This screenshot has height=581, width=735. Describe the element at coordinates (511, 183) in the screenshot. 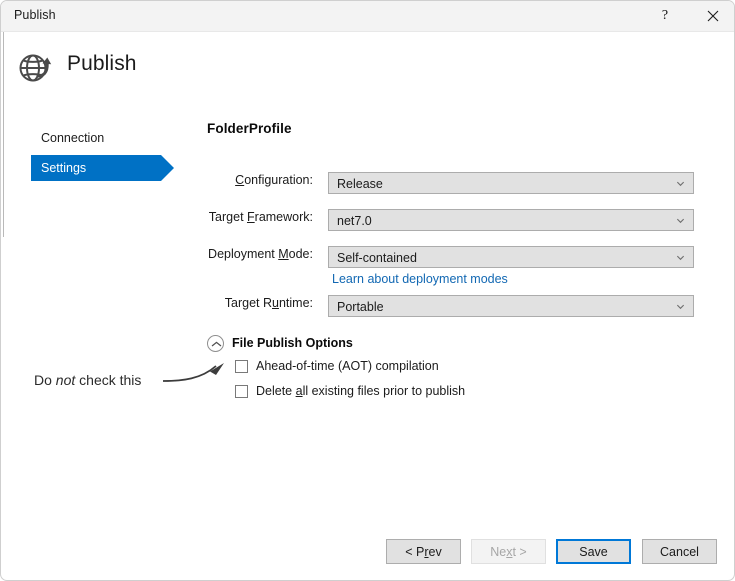

I see `configuration-combobox: Release` at that location.